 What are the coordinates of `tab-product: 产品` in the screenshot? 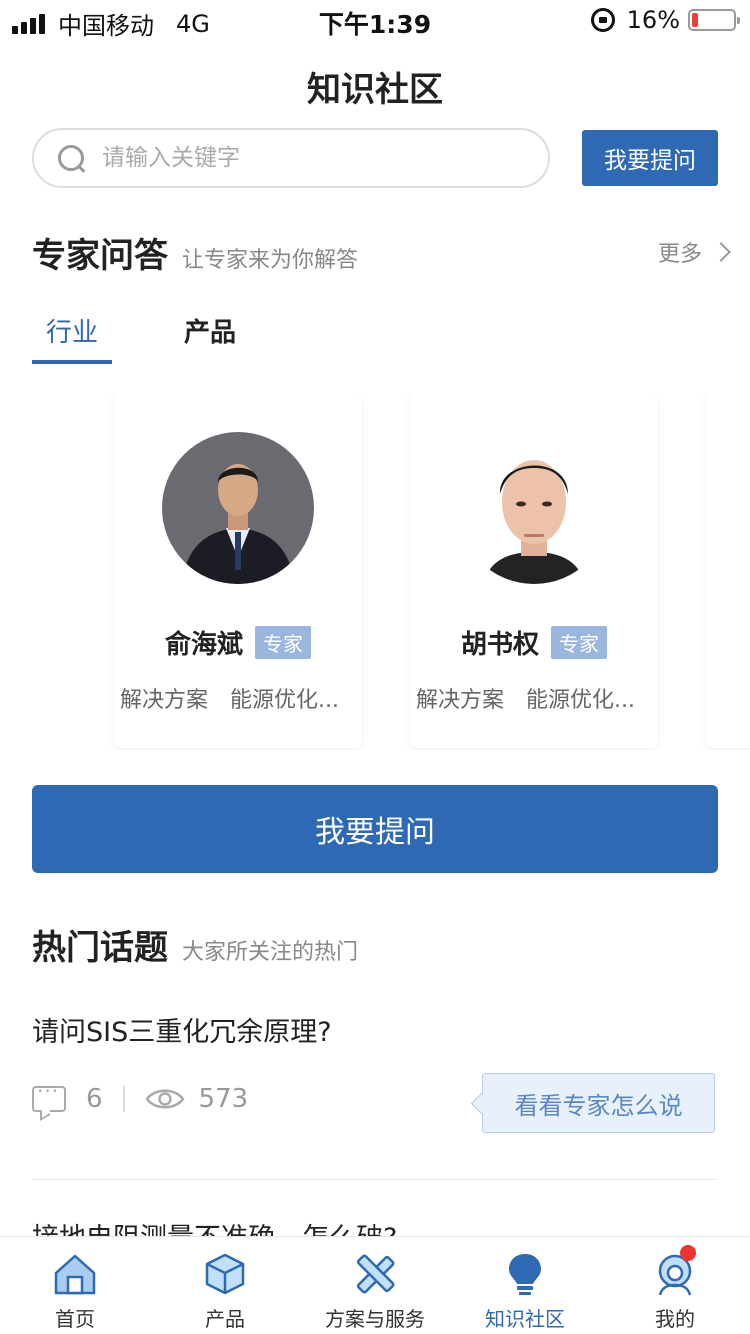 It's located at (210, 338).